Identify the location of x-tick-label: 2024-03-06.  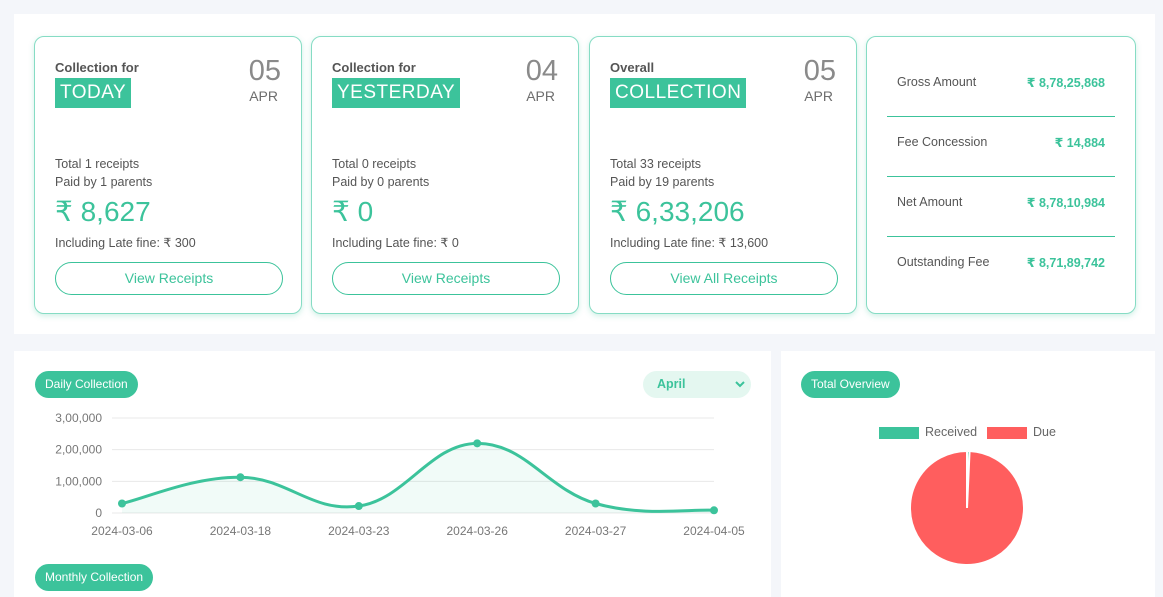
(122, 531).